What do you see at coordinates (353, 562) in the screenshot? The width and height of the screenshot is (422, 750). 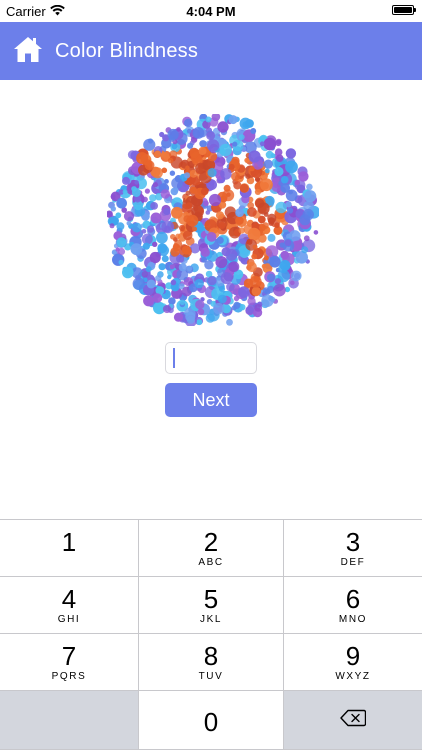 I see `key-letters: DEF` at bounding box center [353, 562].